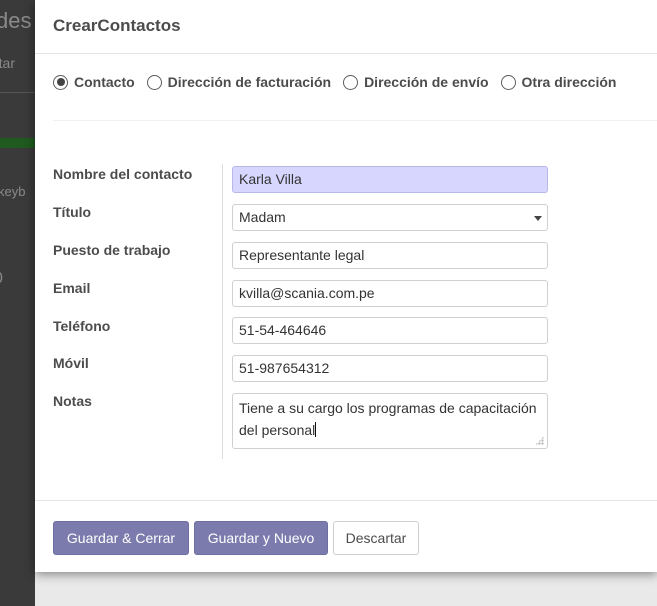 The height and width of the screenshot is (606, 657). I want to click on label-movil: Móvil, so click(71, 363).